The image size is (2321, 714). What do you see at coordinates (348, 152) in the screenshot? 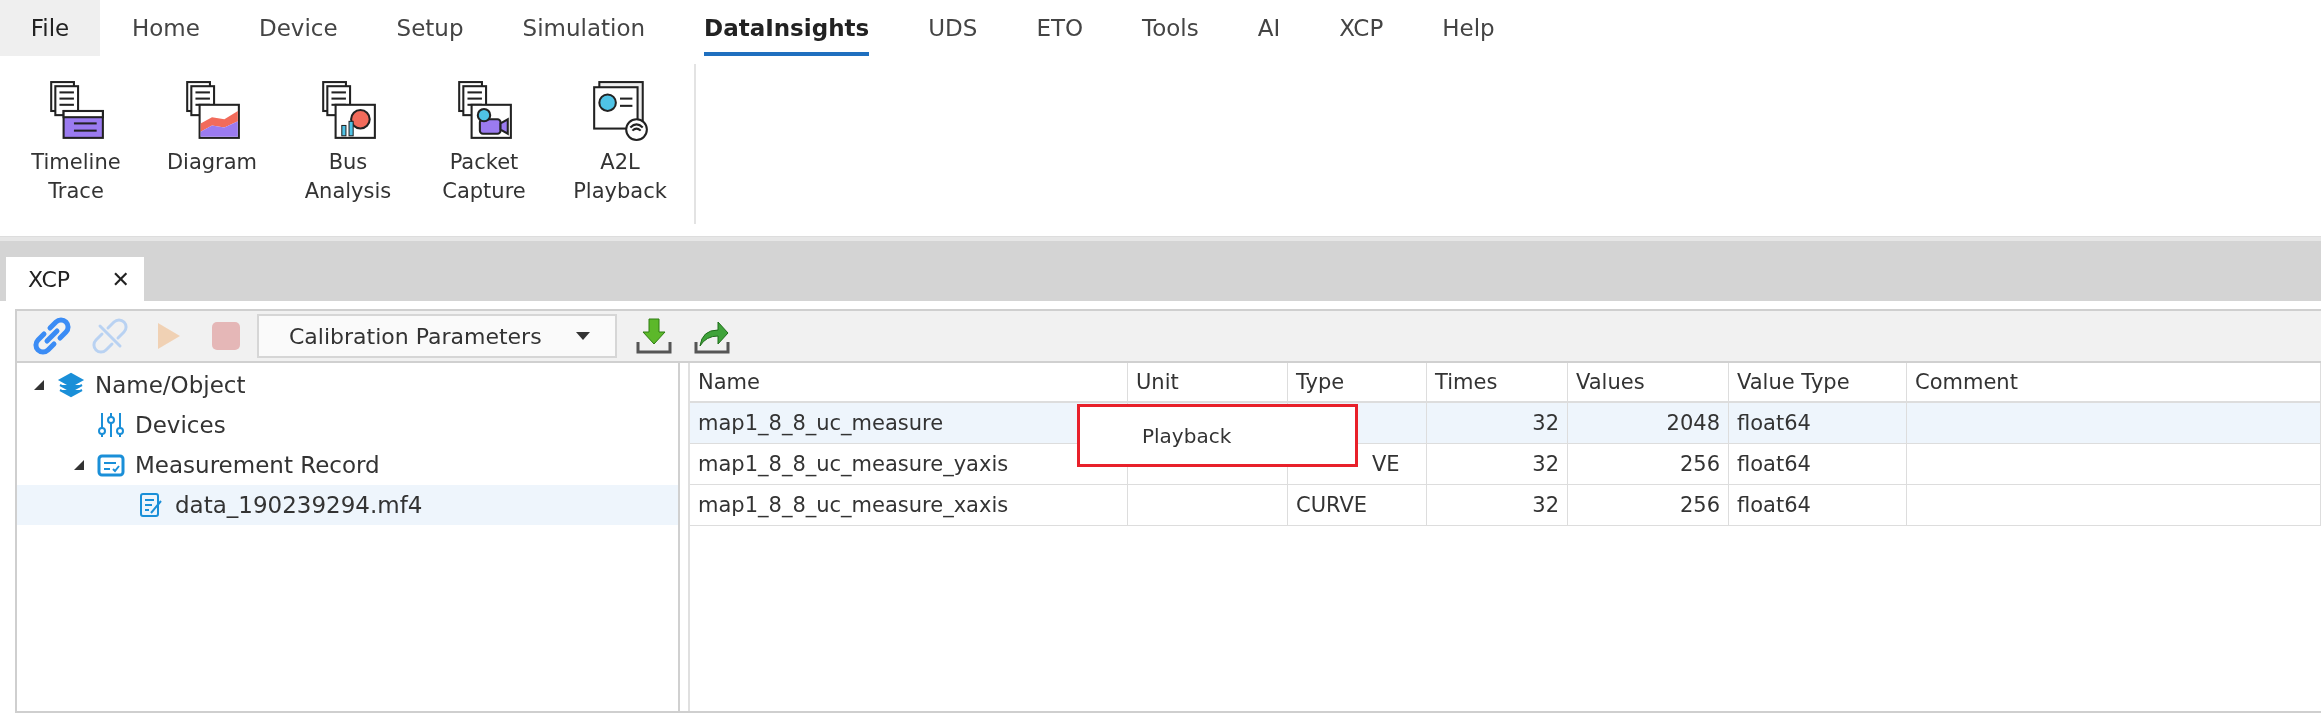
I see `ribbon-button: Bus Analysis` at bounding box center [348, 152].